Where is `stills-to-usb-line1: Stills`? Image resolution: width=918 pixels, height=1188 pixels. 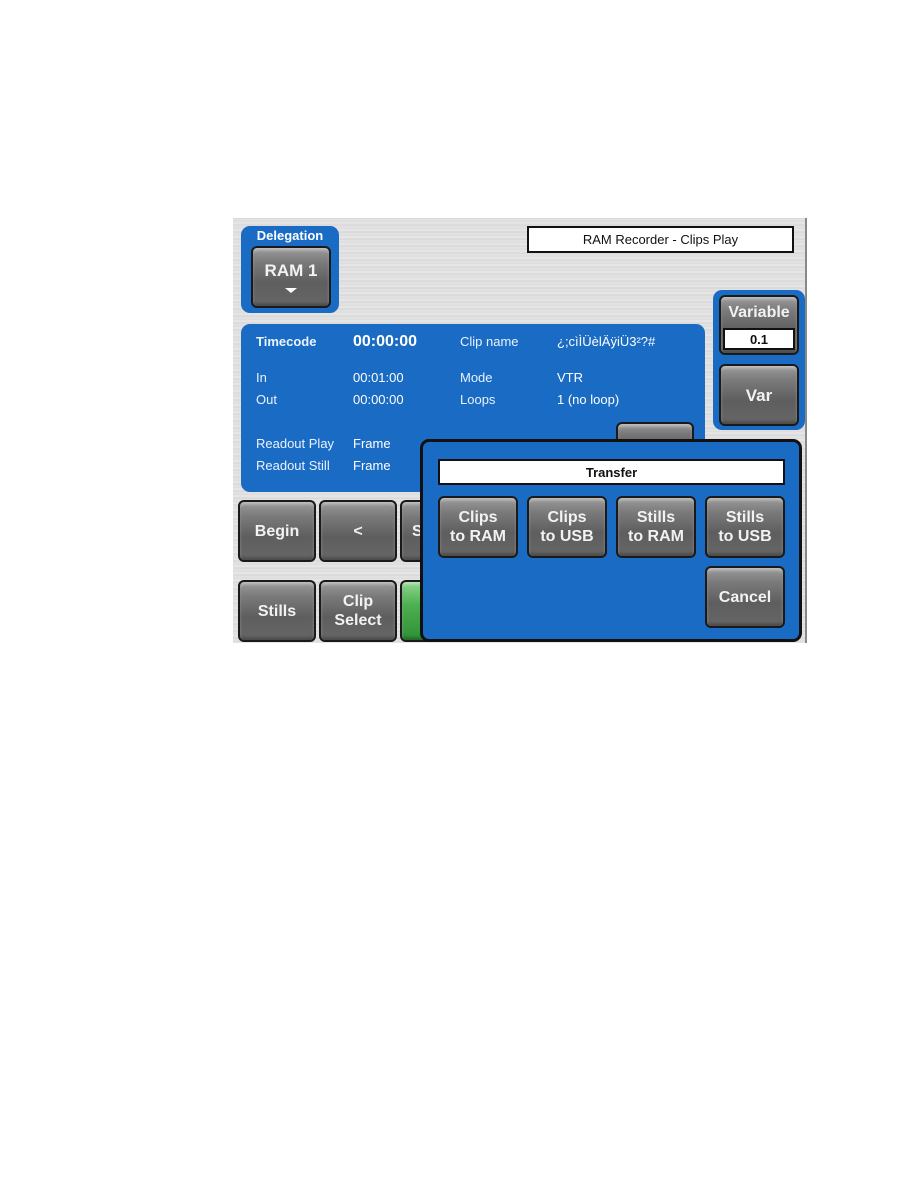
stills-to-usb-line1: Stills is located at coordinates (745, 517).